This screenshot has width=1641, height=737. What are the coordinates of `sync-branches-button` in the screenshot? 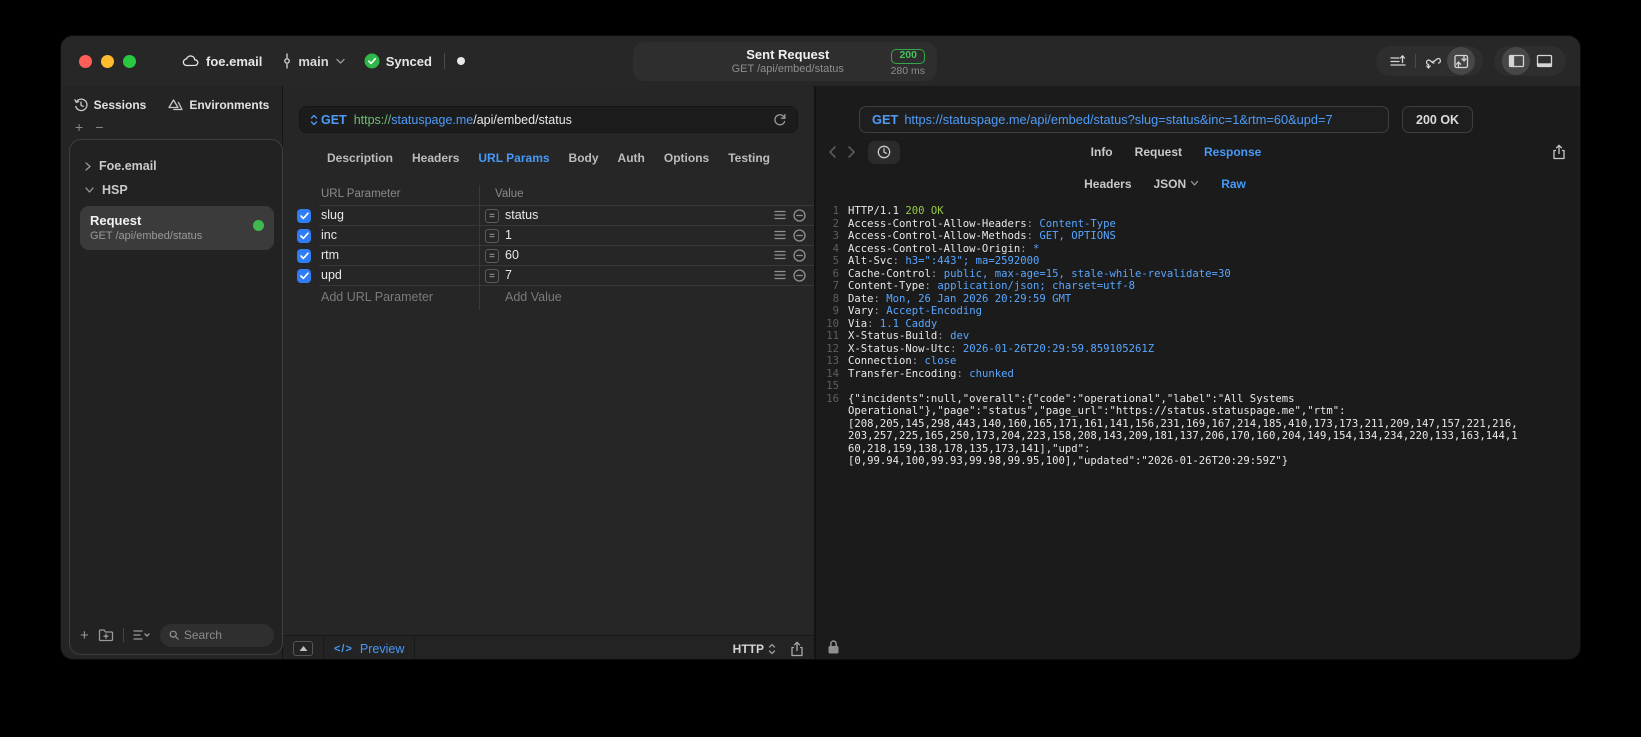 It's located at (1433, 61).